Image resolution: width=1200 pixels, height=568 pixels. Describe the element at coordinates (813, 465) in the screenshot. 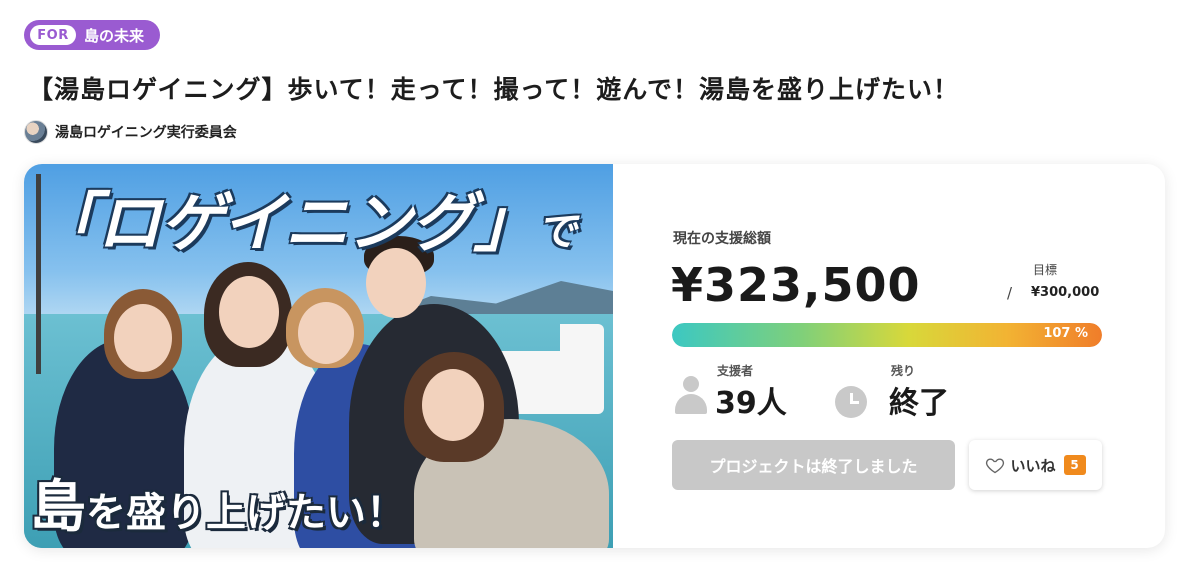

I see `project-ended-button: プロジェクトは終了しました` at that location.